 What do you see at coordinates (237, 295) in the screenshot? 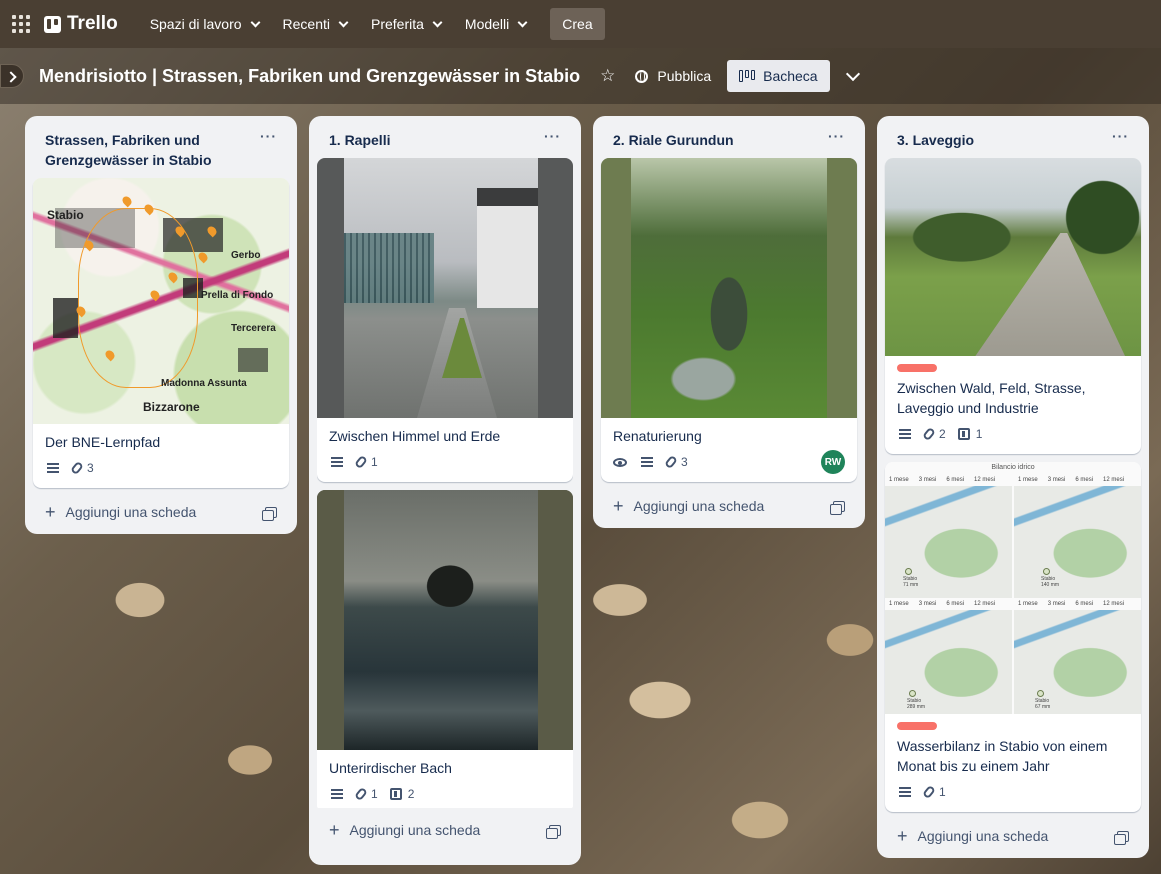
I see `map-label: Prella di Fondo` at bounding box center [237, 295].